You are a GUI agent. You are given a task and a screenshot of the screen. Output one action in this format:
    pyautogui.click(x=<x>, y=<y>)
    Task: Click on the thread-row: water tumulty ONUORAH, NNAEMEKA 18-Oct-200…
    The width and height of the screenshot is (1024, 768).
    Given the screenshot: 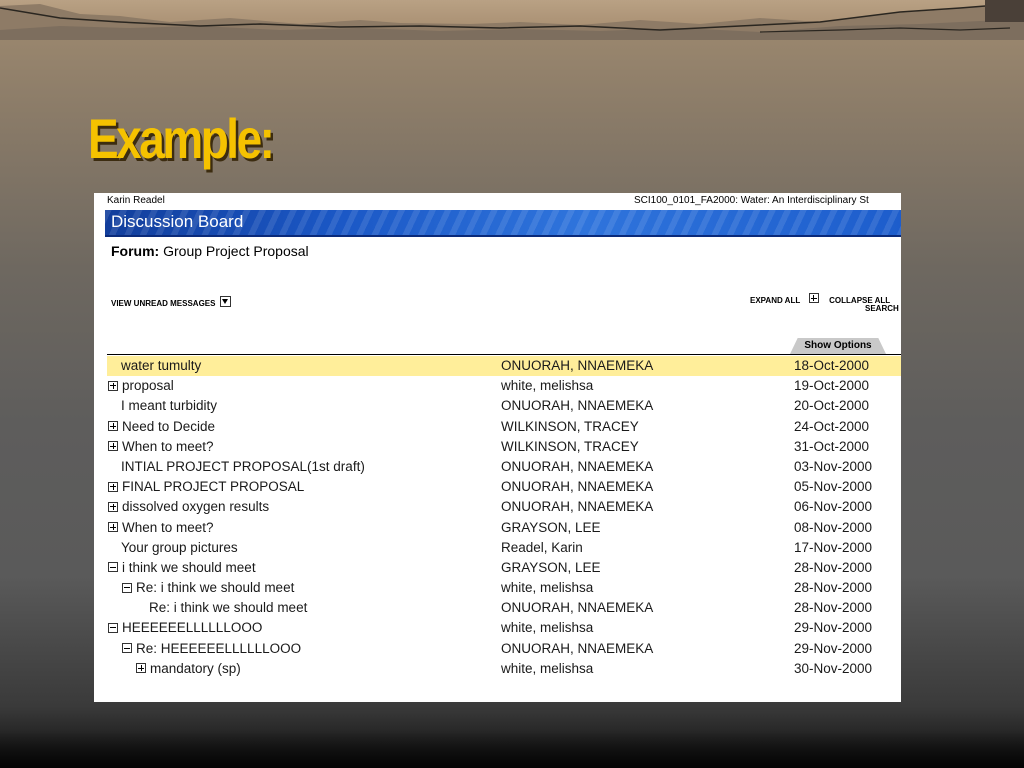 What is the action you would take?
    pyautogui.click(x=504, y=366)
    